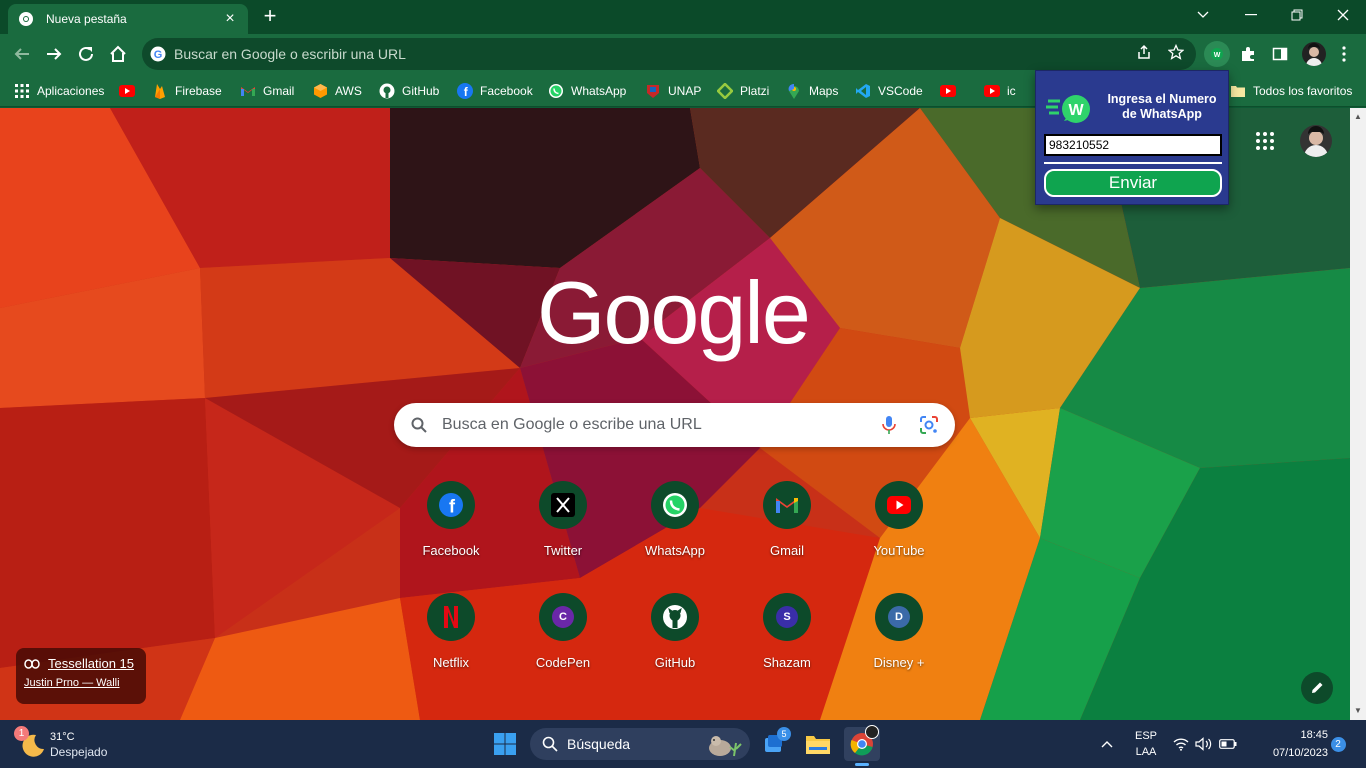  What do you see at coordinates (899, 662) in the screenshot?
I see `shortcut-label: Disney +` at bounding box center [899, 662].